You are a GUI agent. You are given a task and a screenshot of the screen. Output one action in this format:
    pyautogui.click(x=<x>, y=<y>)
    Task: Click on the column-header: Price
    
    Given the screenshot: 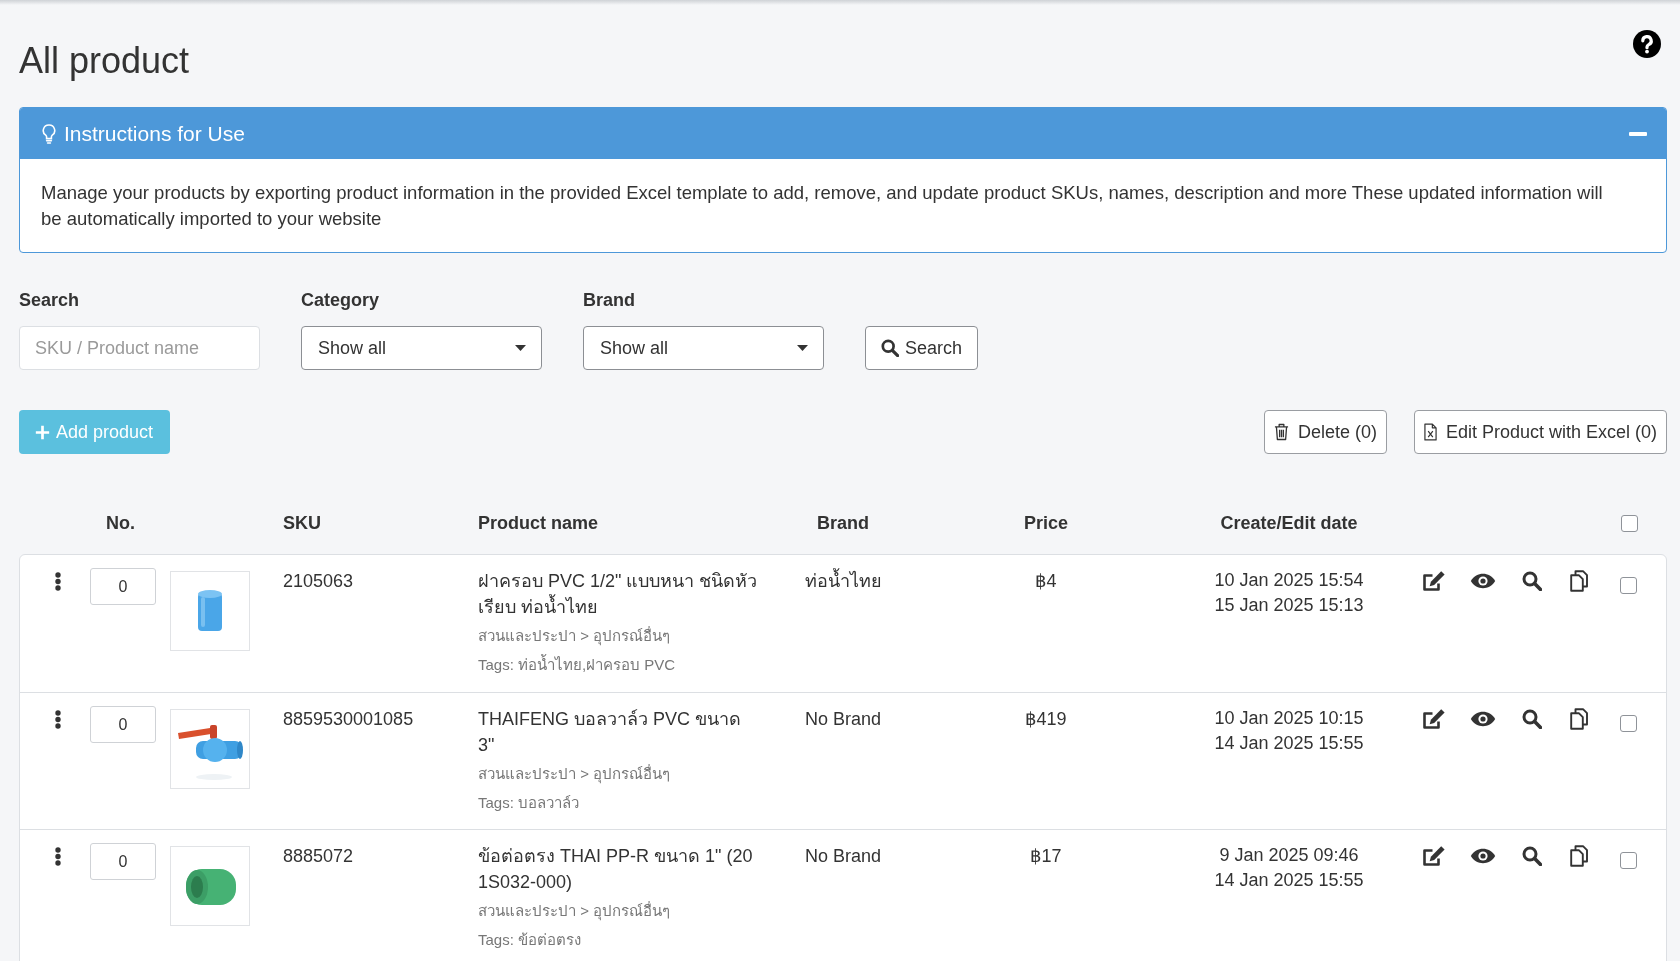 What is the action you would take?
    pyautogui.click(x=1045, y=523)
    